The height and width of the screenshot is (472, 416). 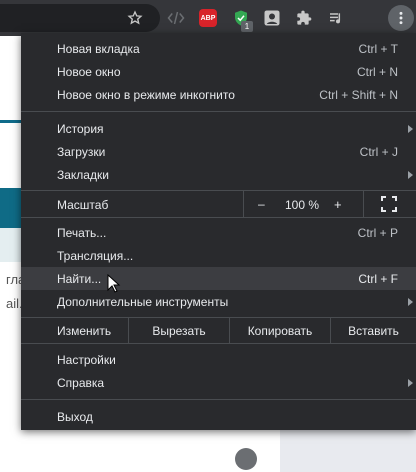 What do you see at coordinates (377, 233) in the screenshot?
I see `menu-item-shortcut: Ctrl + P` at bounding box center [377, 233].